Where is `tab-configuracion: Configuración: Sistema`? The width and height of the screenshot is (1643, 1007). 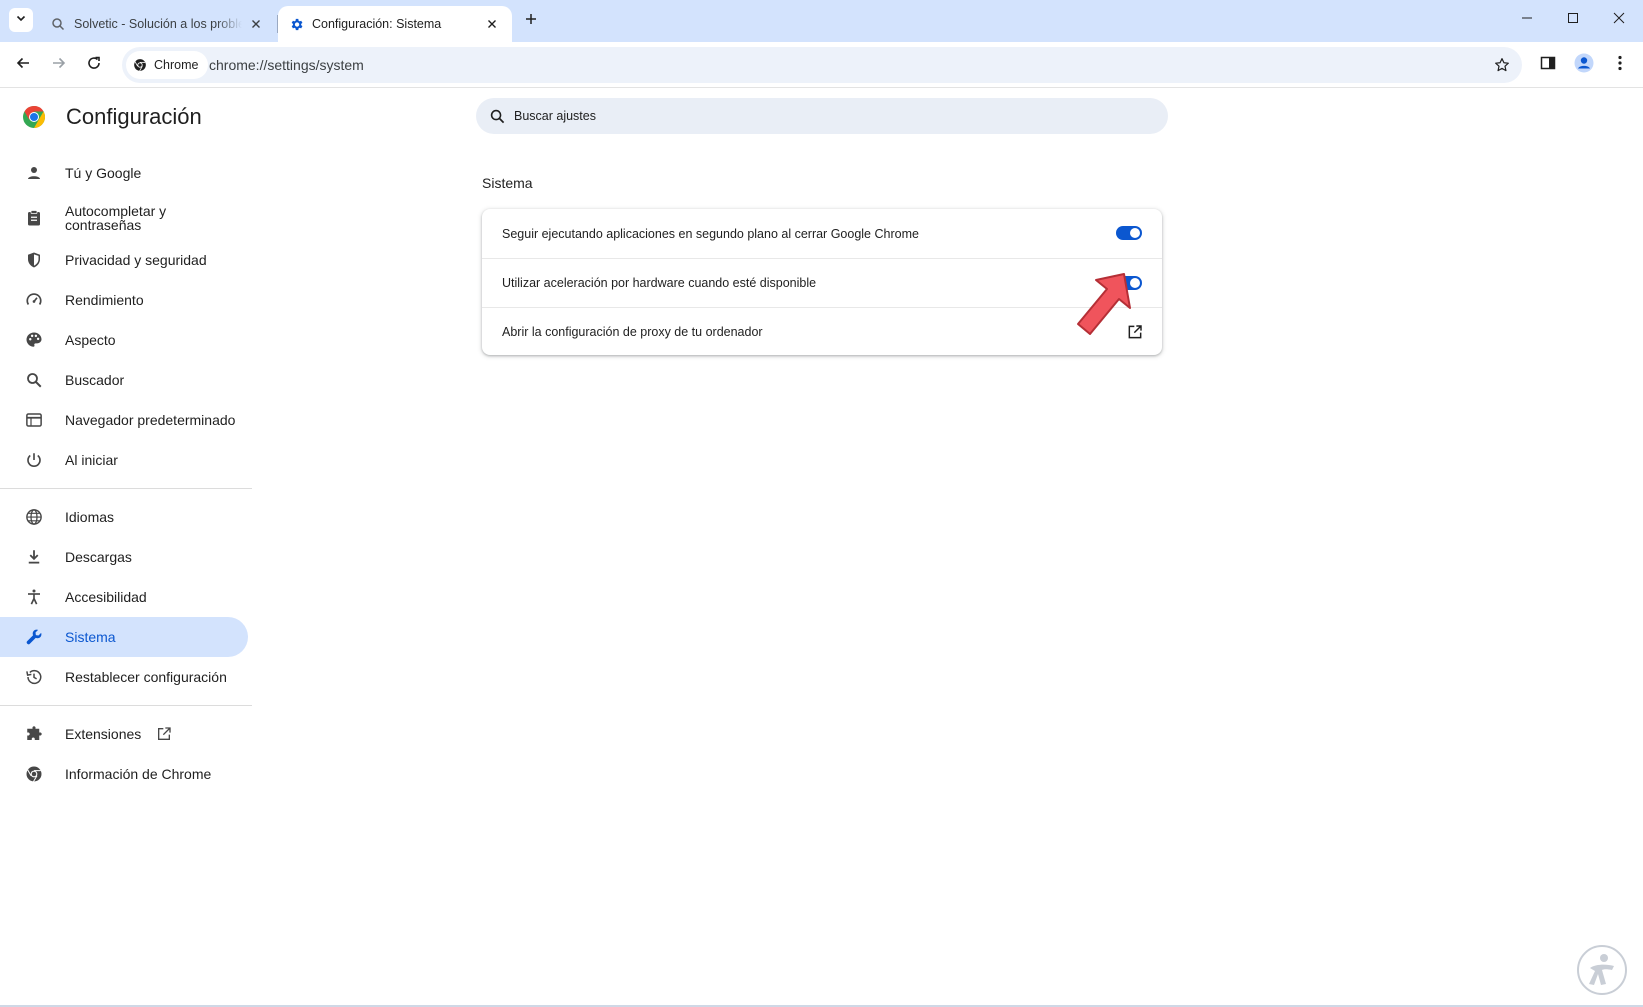
tab-configuracion: Configuración: Sistema is located at coordinates (395, 24).